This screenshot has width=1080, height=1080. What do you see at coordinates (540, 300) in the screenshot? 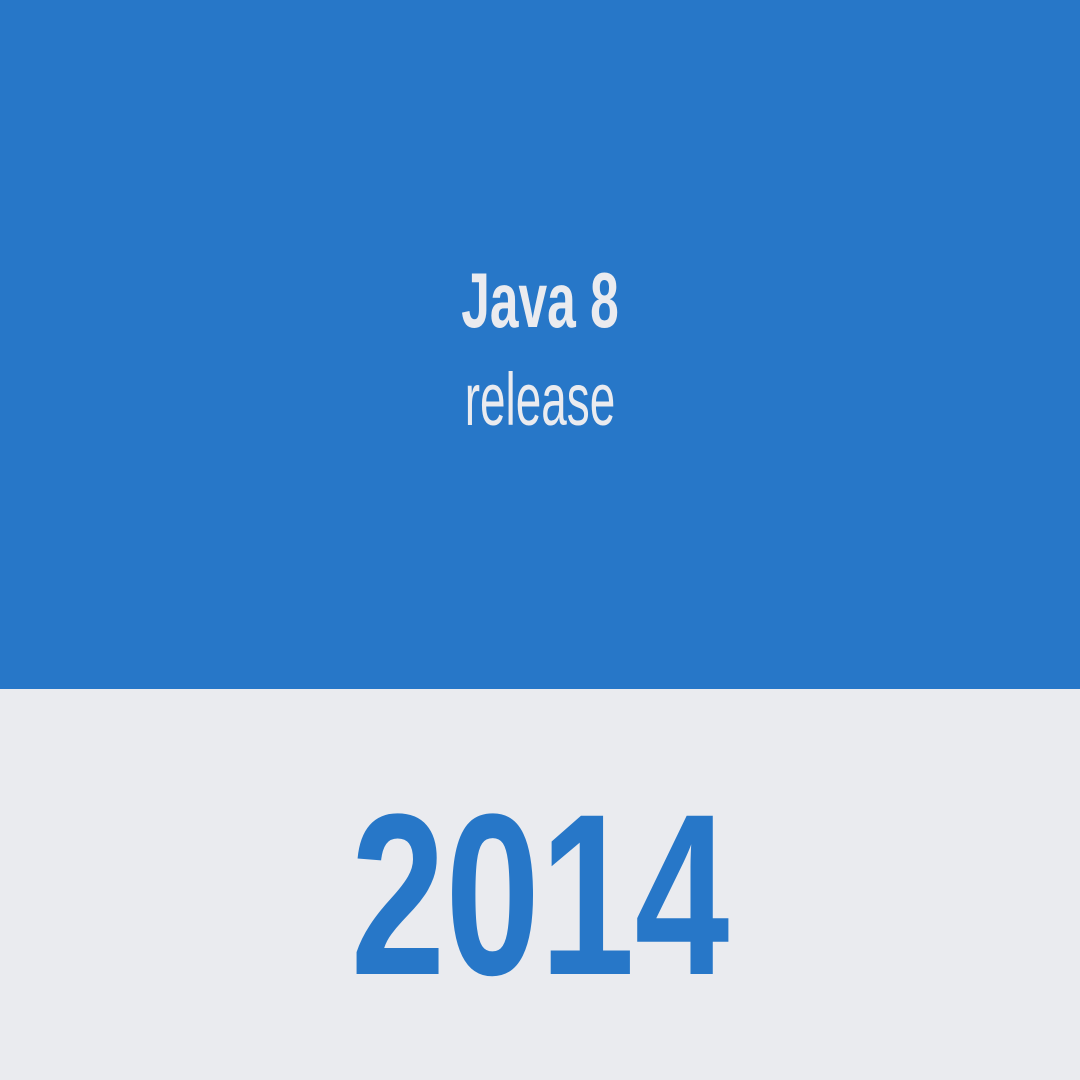
I see `card-title: Java 8` at bounding box center [540, 300].